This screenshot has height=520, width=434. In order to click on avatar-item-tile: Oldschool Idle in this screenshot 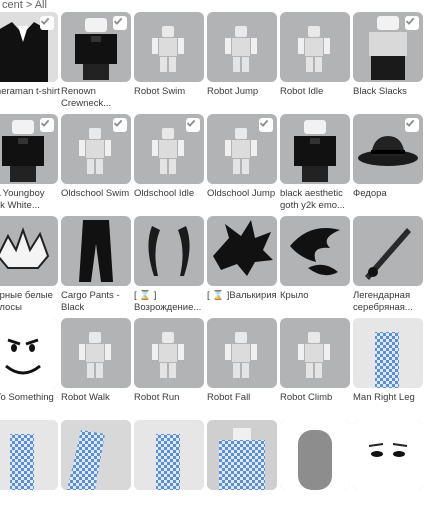, I will do `click(169, 164)`.